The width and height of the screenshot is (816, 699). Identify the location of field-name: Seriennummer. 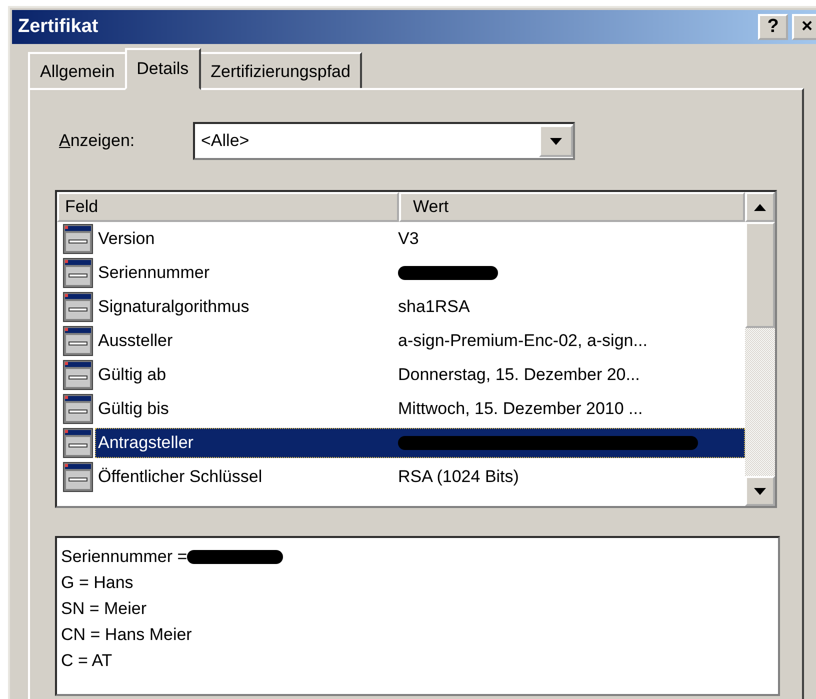
(153, 273).